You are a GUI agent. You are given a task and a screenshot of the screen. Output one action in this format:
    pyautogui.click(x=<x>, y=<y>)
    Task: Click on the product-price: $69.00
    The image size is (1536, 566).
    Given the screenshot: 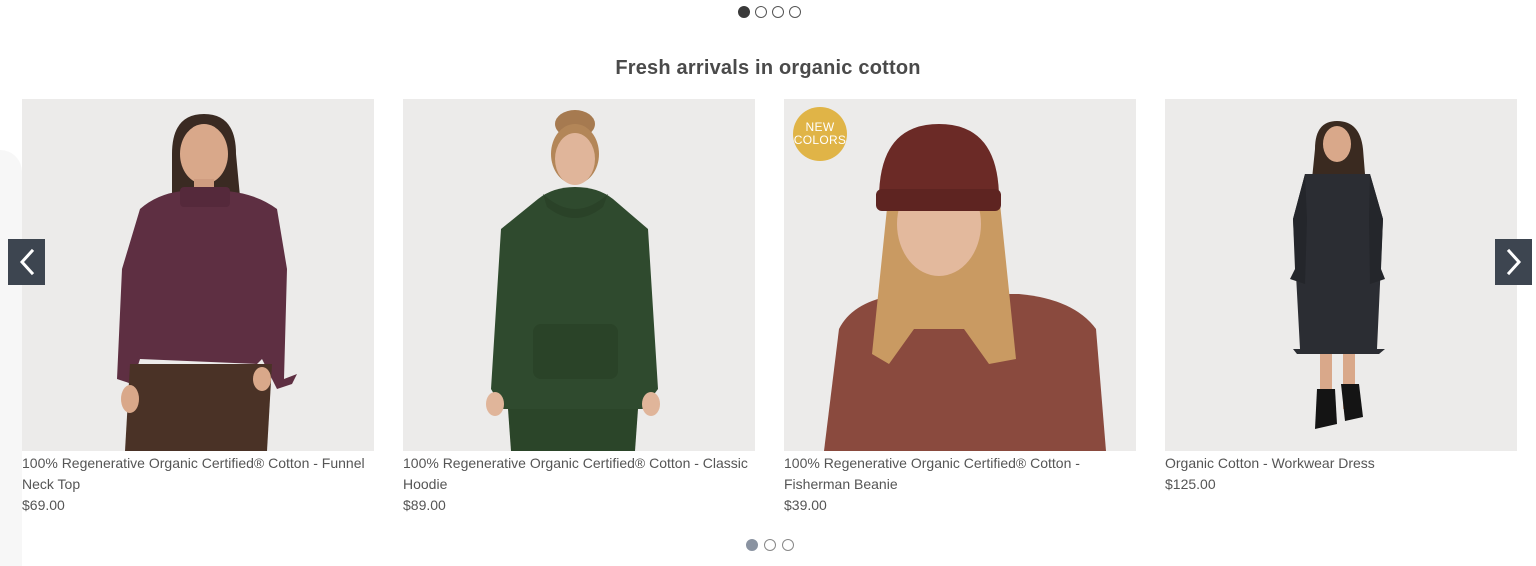 What is the action you would take?
    pyautogui.click(x=43, y=505)
    